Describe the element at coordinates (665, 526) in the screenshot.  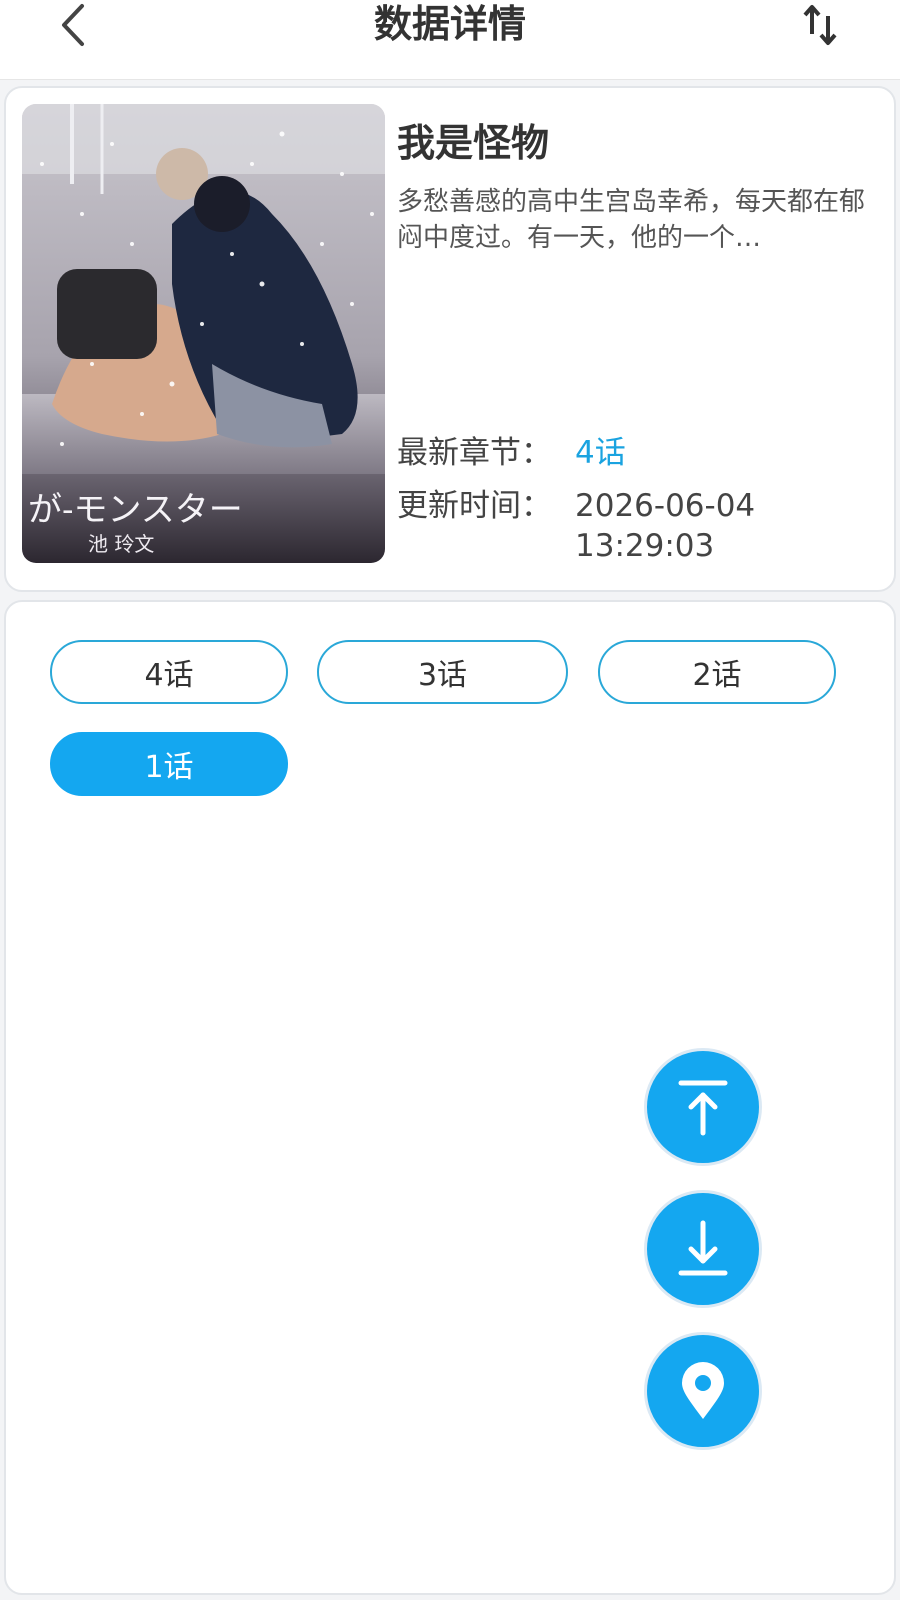
I see `update-time-value: 2026-06-04 13:29:03` at that location.